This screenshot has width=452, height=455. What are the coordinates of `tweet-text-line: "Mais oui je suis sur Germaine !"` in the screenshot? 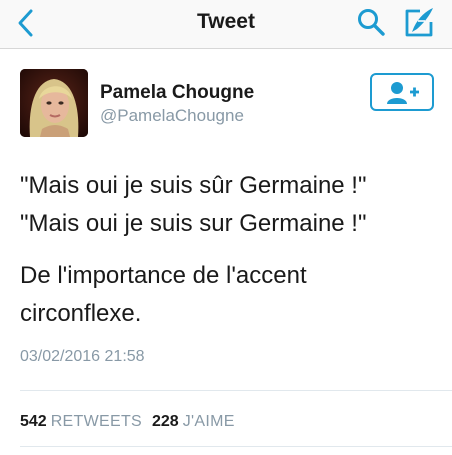 It's located at (193, 223).